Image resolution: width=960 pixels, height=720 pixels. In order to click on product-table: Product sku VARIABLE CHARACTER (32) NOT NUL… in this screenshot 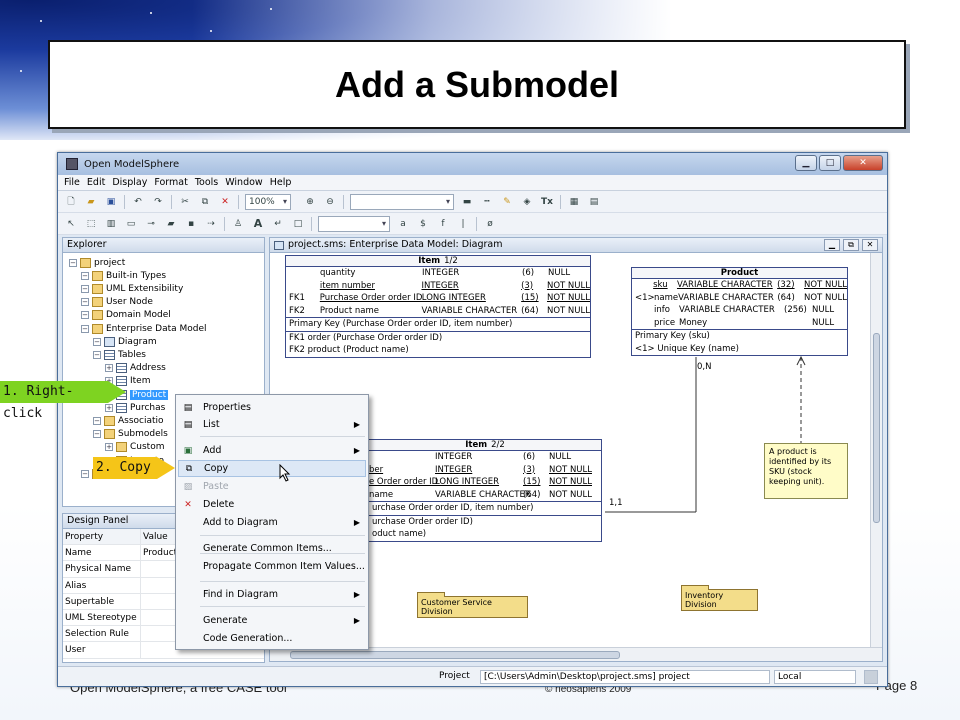, I will do `click(739, 311)`.